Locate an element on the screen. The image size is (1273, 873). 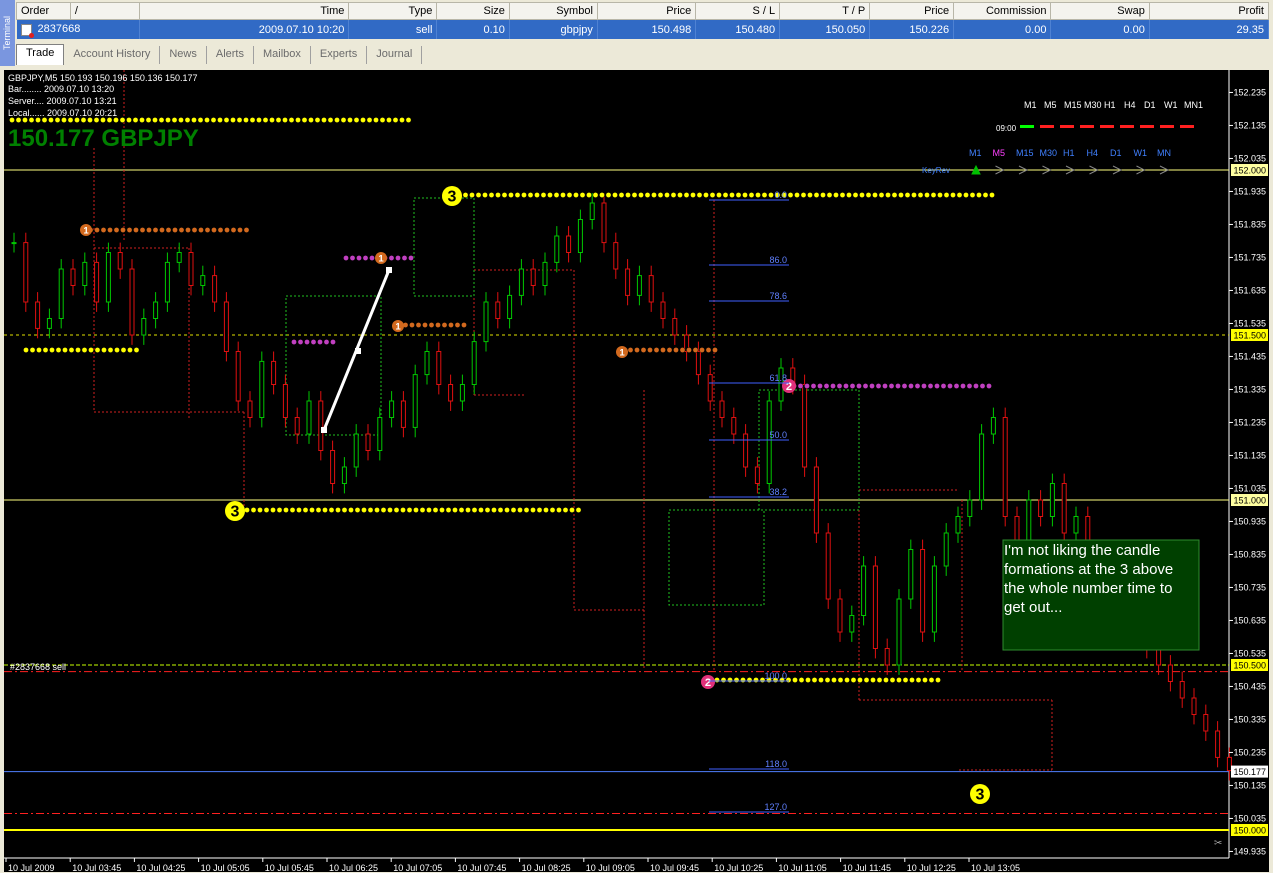
price-axis-label: 151.235 is located at coordinates (1249, 422).